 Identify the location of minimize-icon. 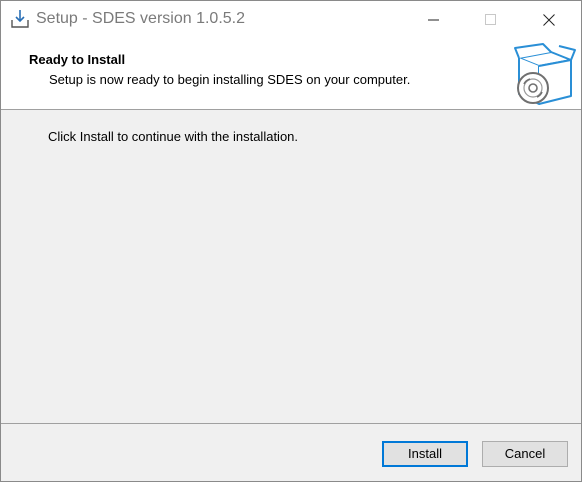
(433, 20).